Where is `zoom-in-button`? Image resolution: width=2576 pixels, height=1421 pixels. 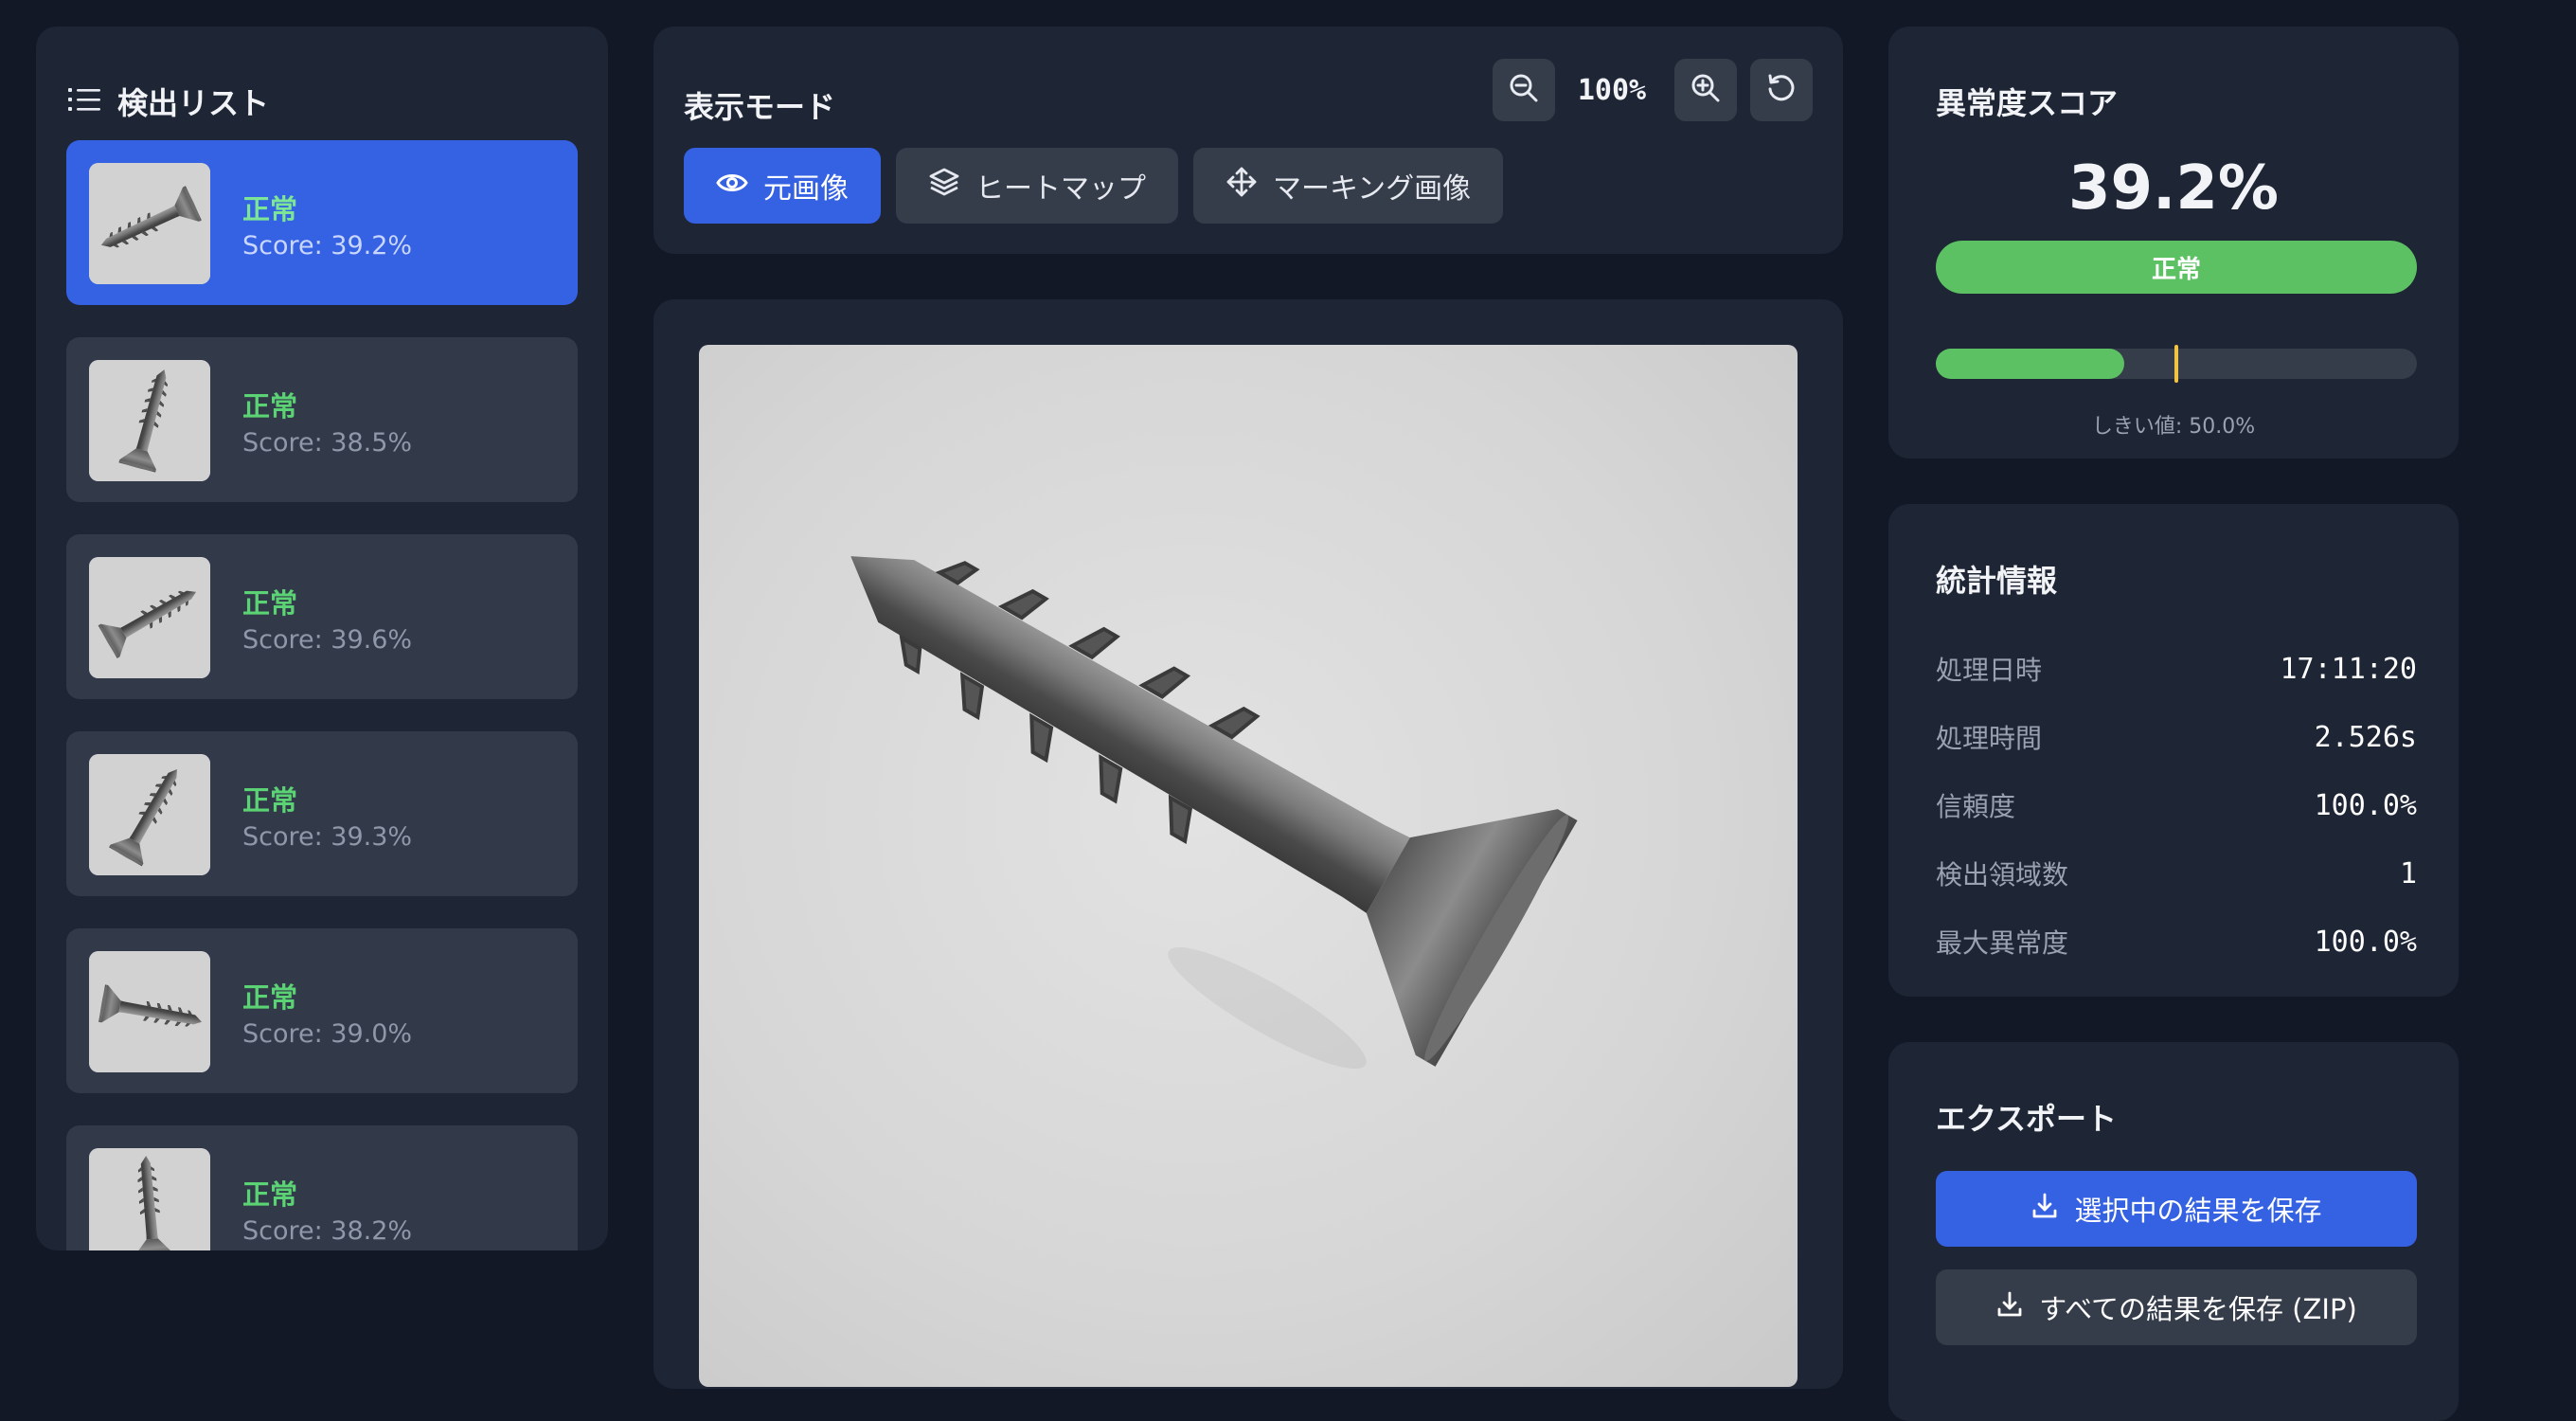 zoom-in-button is located at coordinates (1705, 90).